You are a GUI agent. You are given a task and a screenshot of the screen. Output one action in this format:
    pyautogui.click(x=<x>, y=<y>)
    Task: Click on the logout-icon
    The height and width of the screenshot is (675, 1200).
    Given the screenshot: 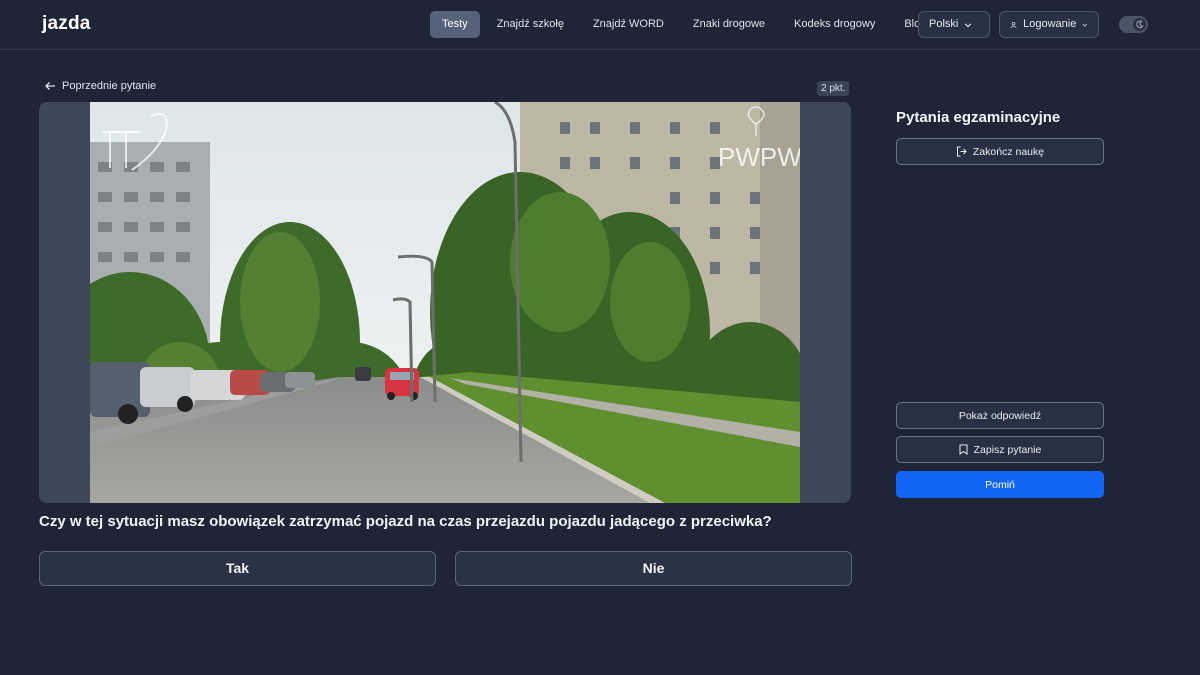 What is the action you would take?
    pyautogui.click(x=961, y=151)
    